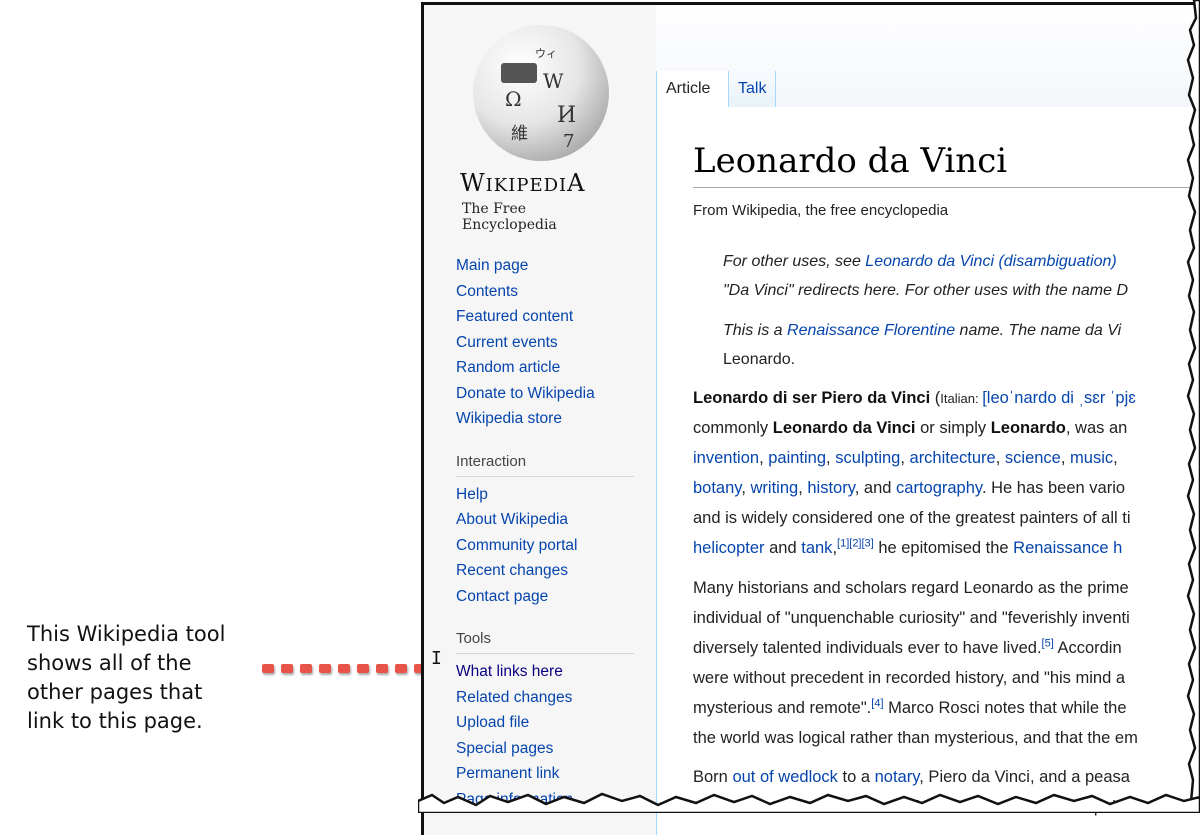  I want to click on sidebar-item-permanent-link: Permanent link, so click(545, 774).